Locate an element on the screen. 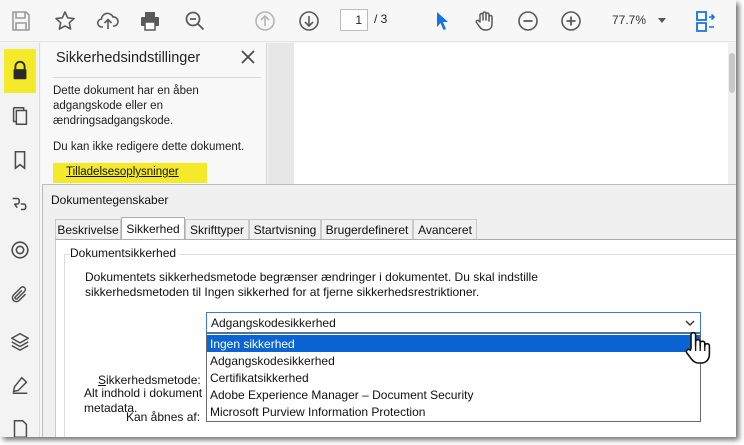  close-icon is located at coordinates (248, 57).